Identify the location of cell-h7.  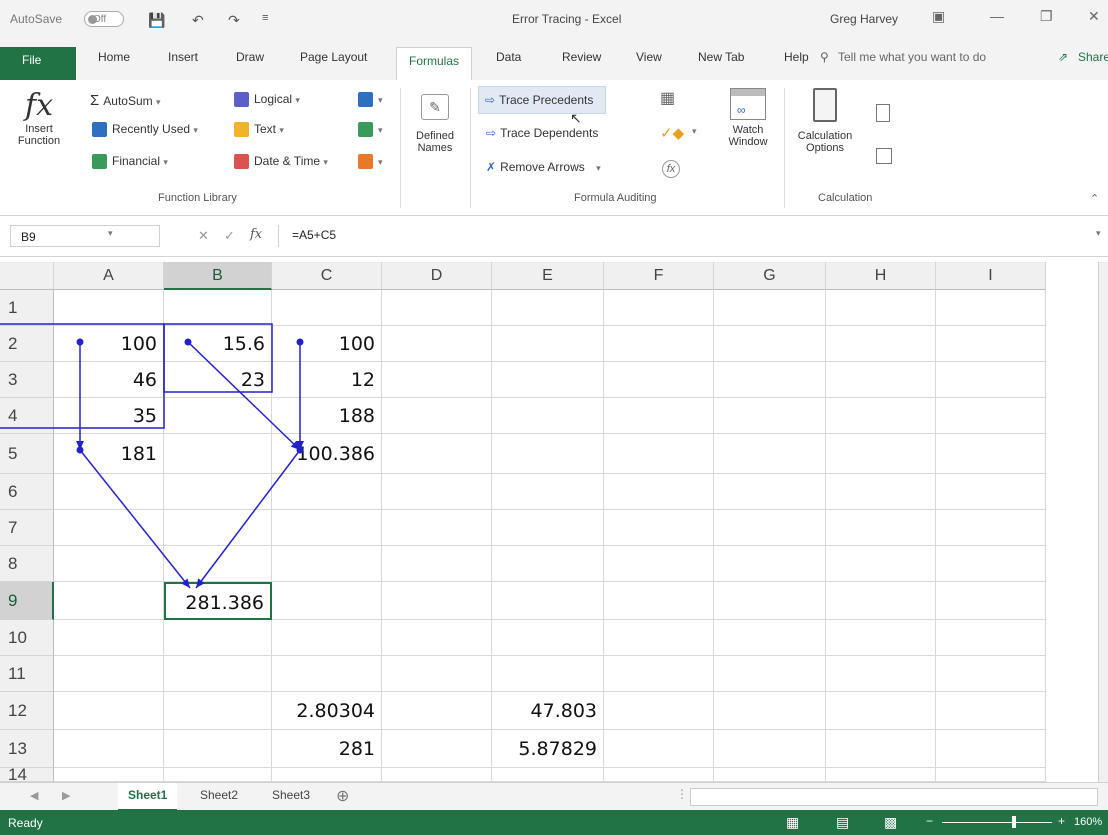
(881, 528).